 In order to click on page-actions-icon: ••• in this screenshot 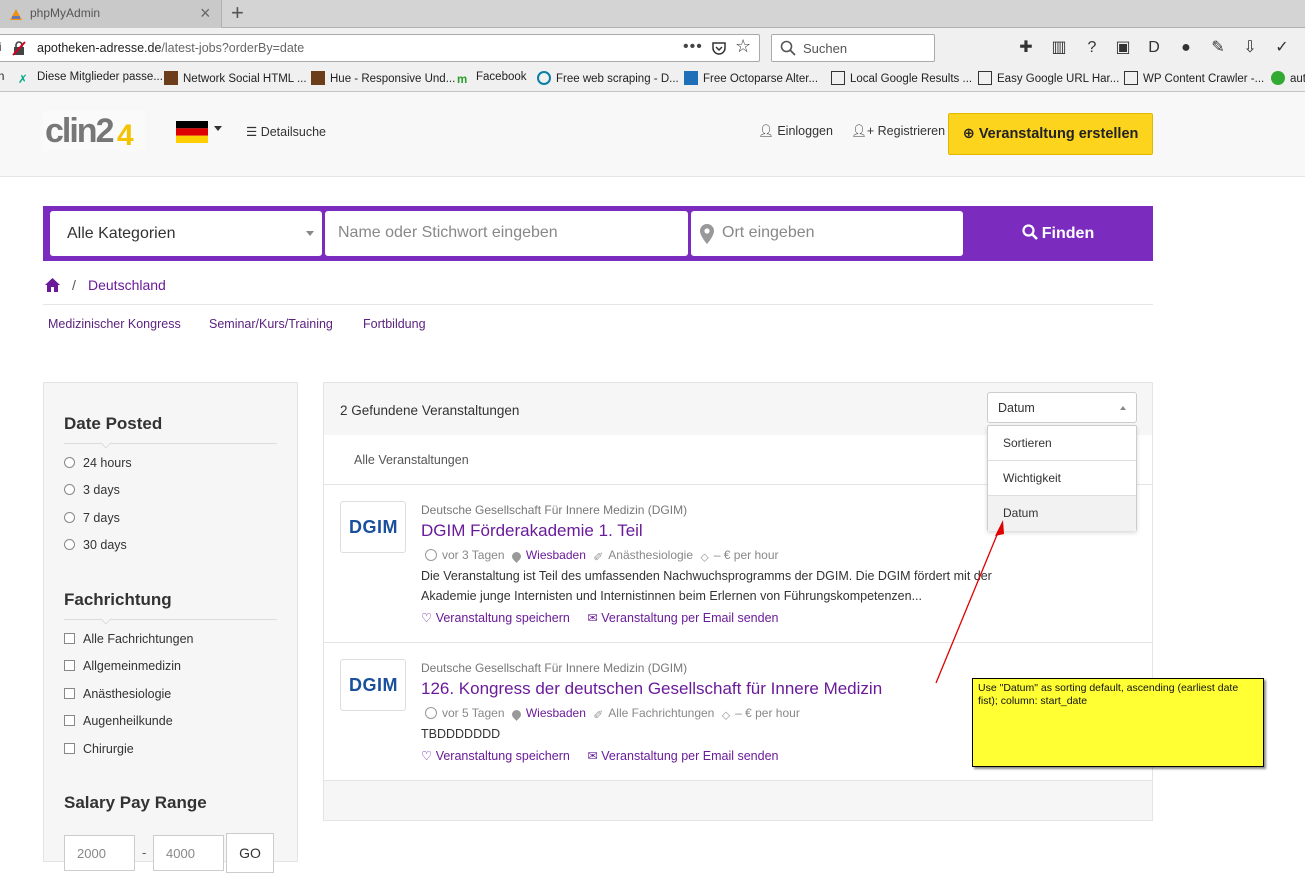, I will do `click(693, 47)`.